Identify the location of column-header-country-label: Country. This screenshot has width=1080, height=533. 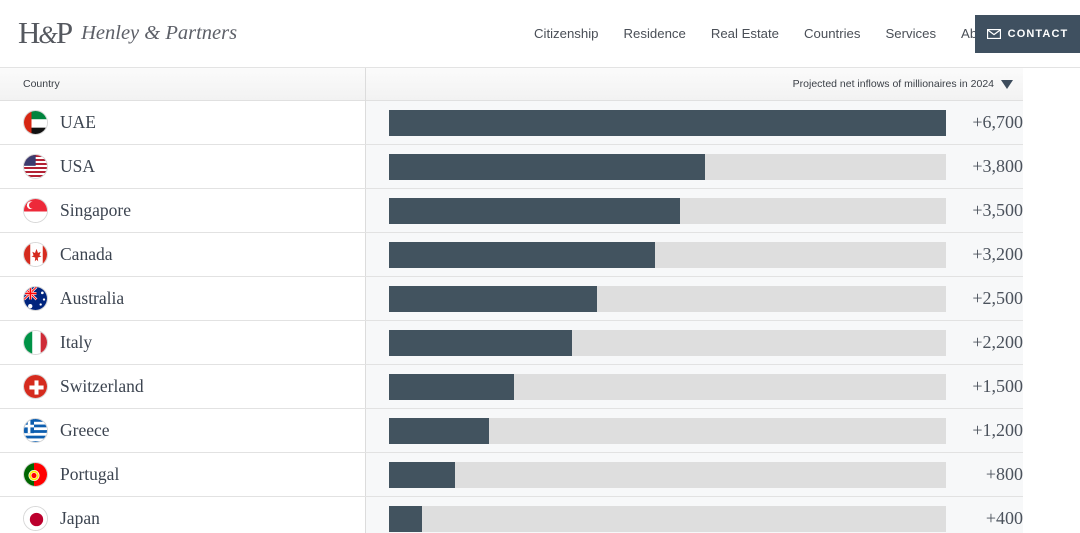
(41, 84).